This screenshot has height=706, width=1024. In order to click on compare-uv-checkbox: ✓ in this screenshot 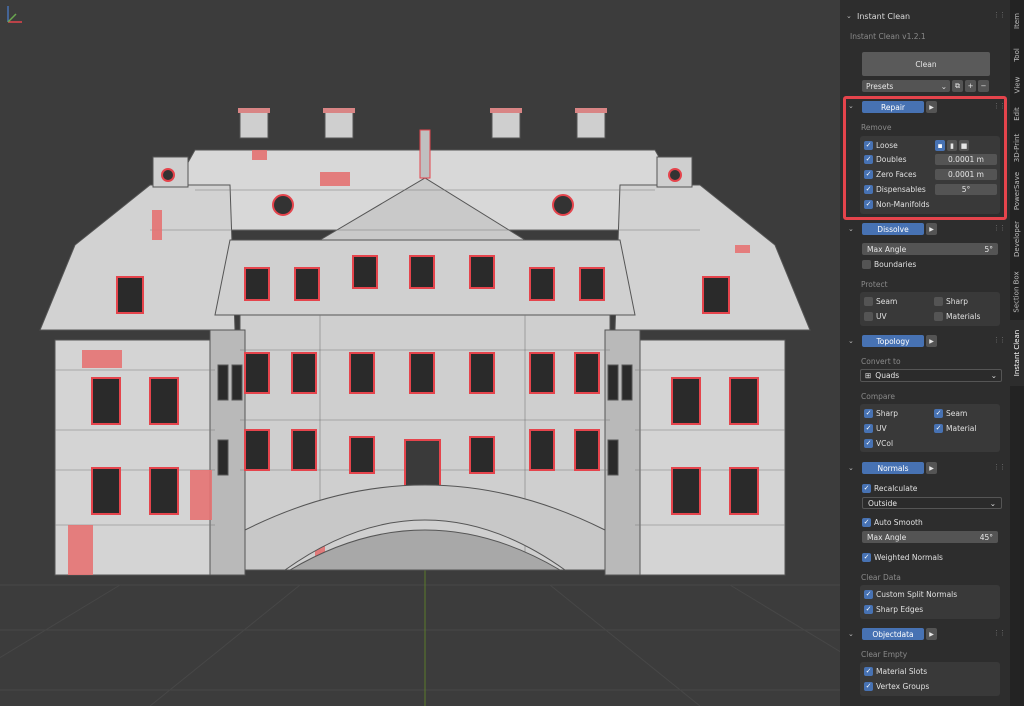, I will do `click(868, 428)`.